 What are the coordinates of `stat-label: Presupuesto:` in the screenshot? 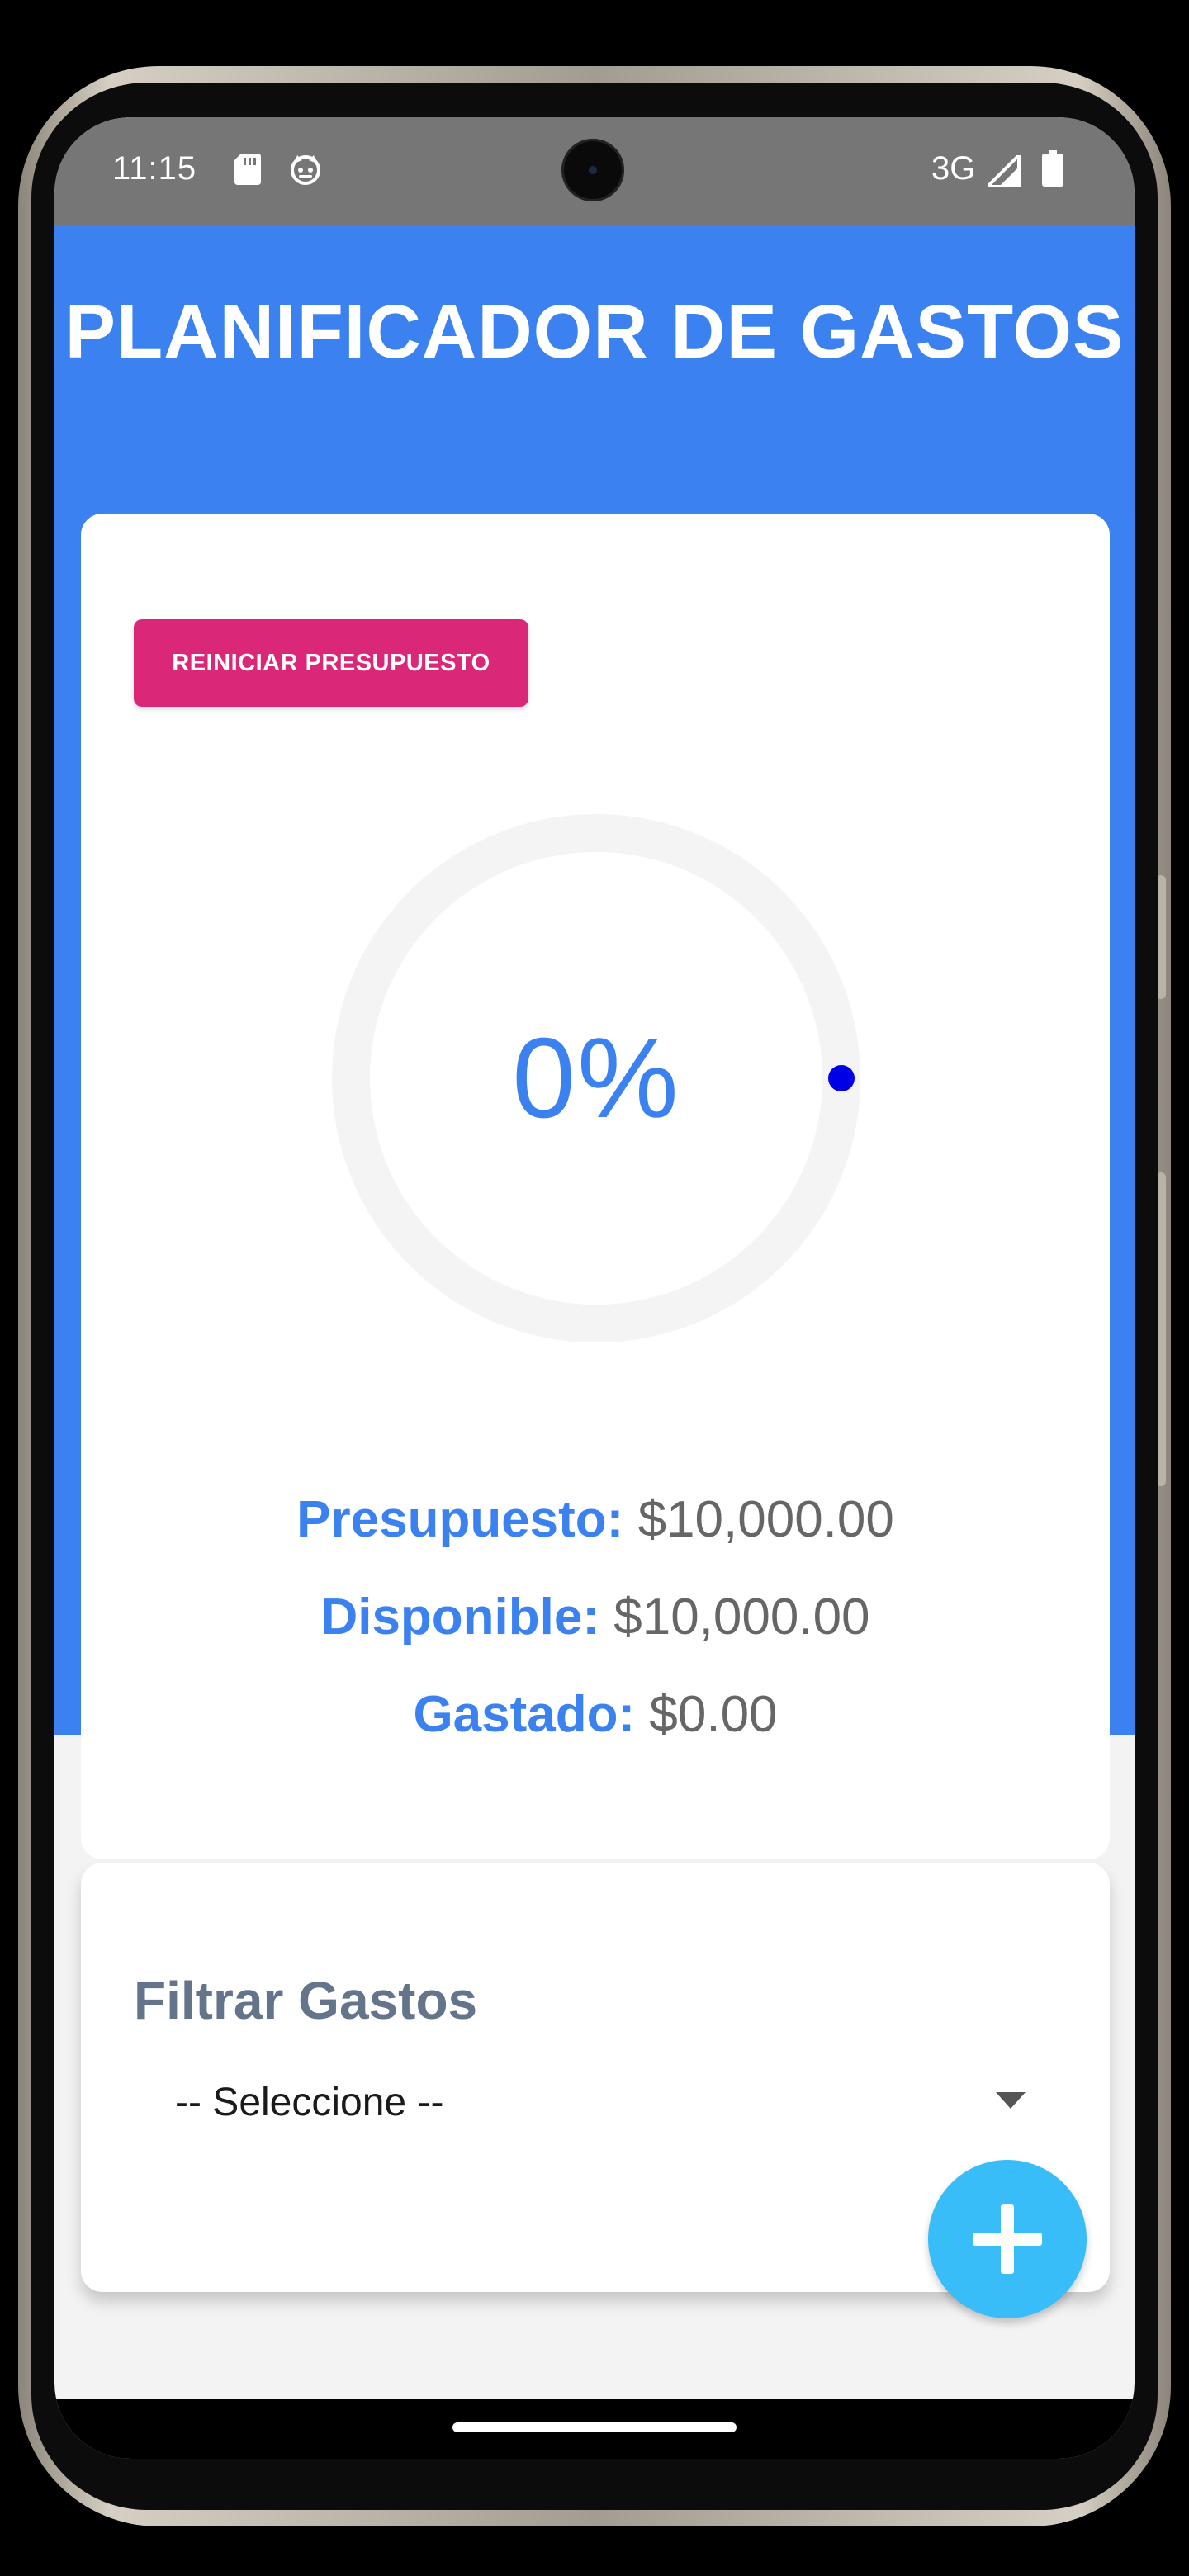 It's located at (460, 1519).